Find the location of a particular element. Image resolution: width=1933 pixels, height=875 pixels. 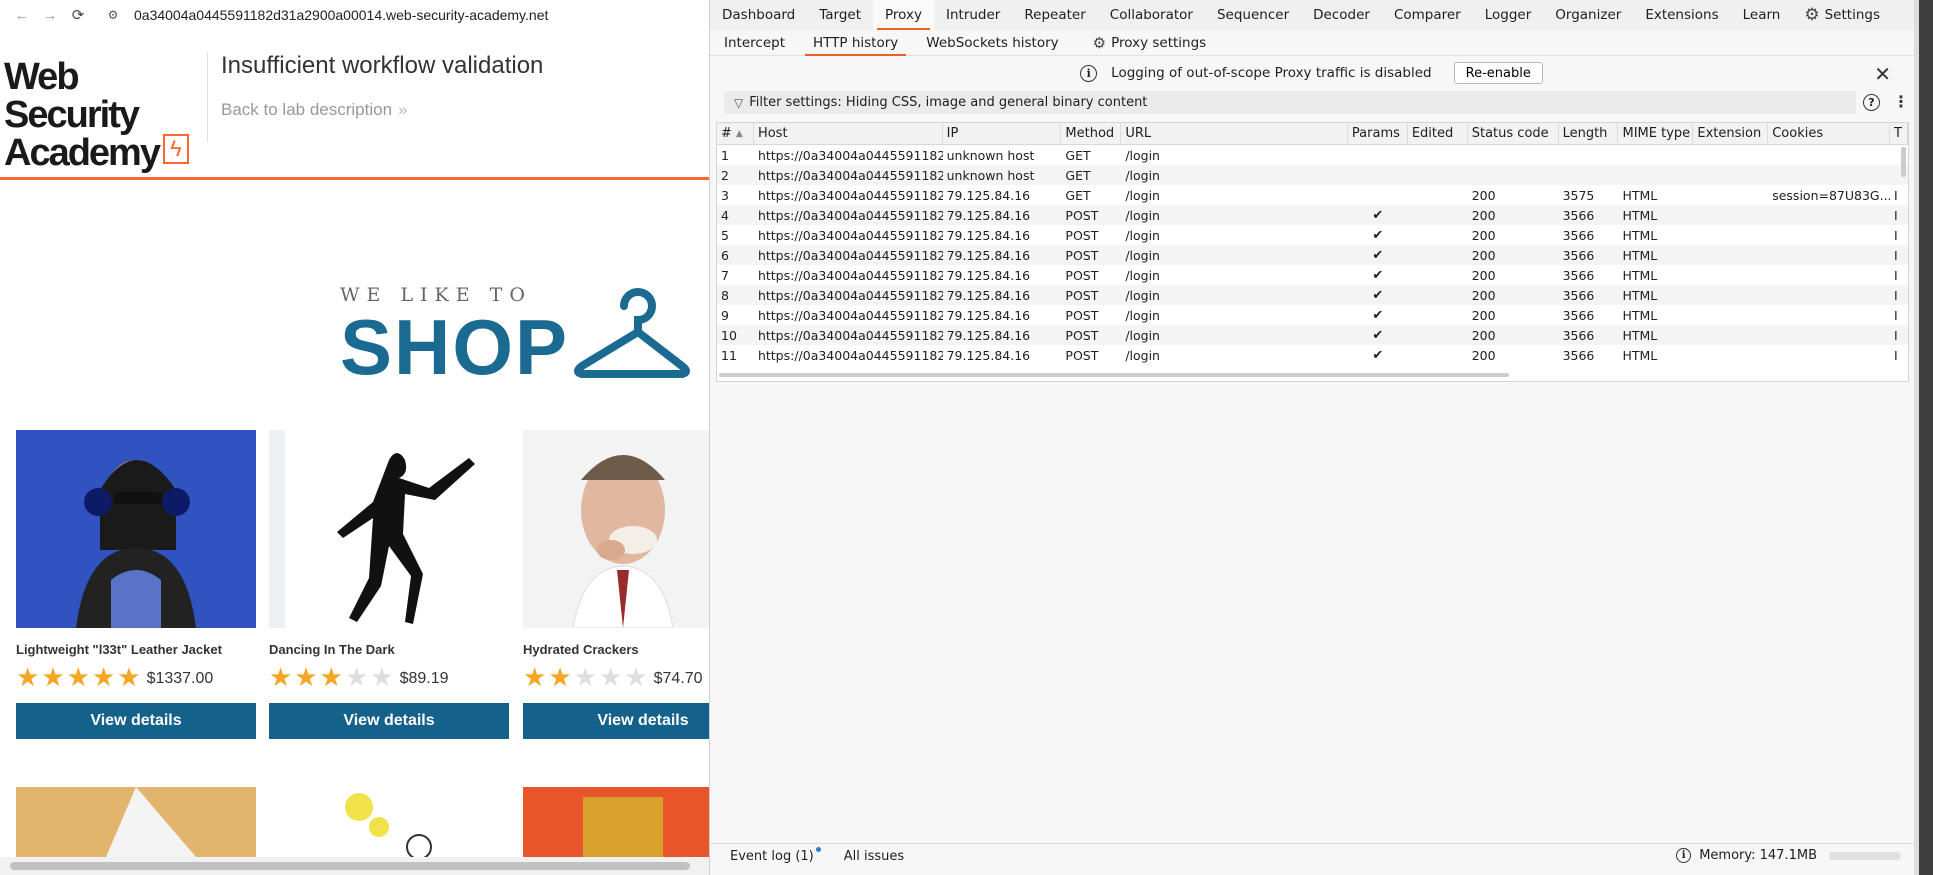

lightning-bolt-icon: ϟ is located at coordinates (175, 149).